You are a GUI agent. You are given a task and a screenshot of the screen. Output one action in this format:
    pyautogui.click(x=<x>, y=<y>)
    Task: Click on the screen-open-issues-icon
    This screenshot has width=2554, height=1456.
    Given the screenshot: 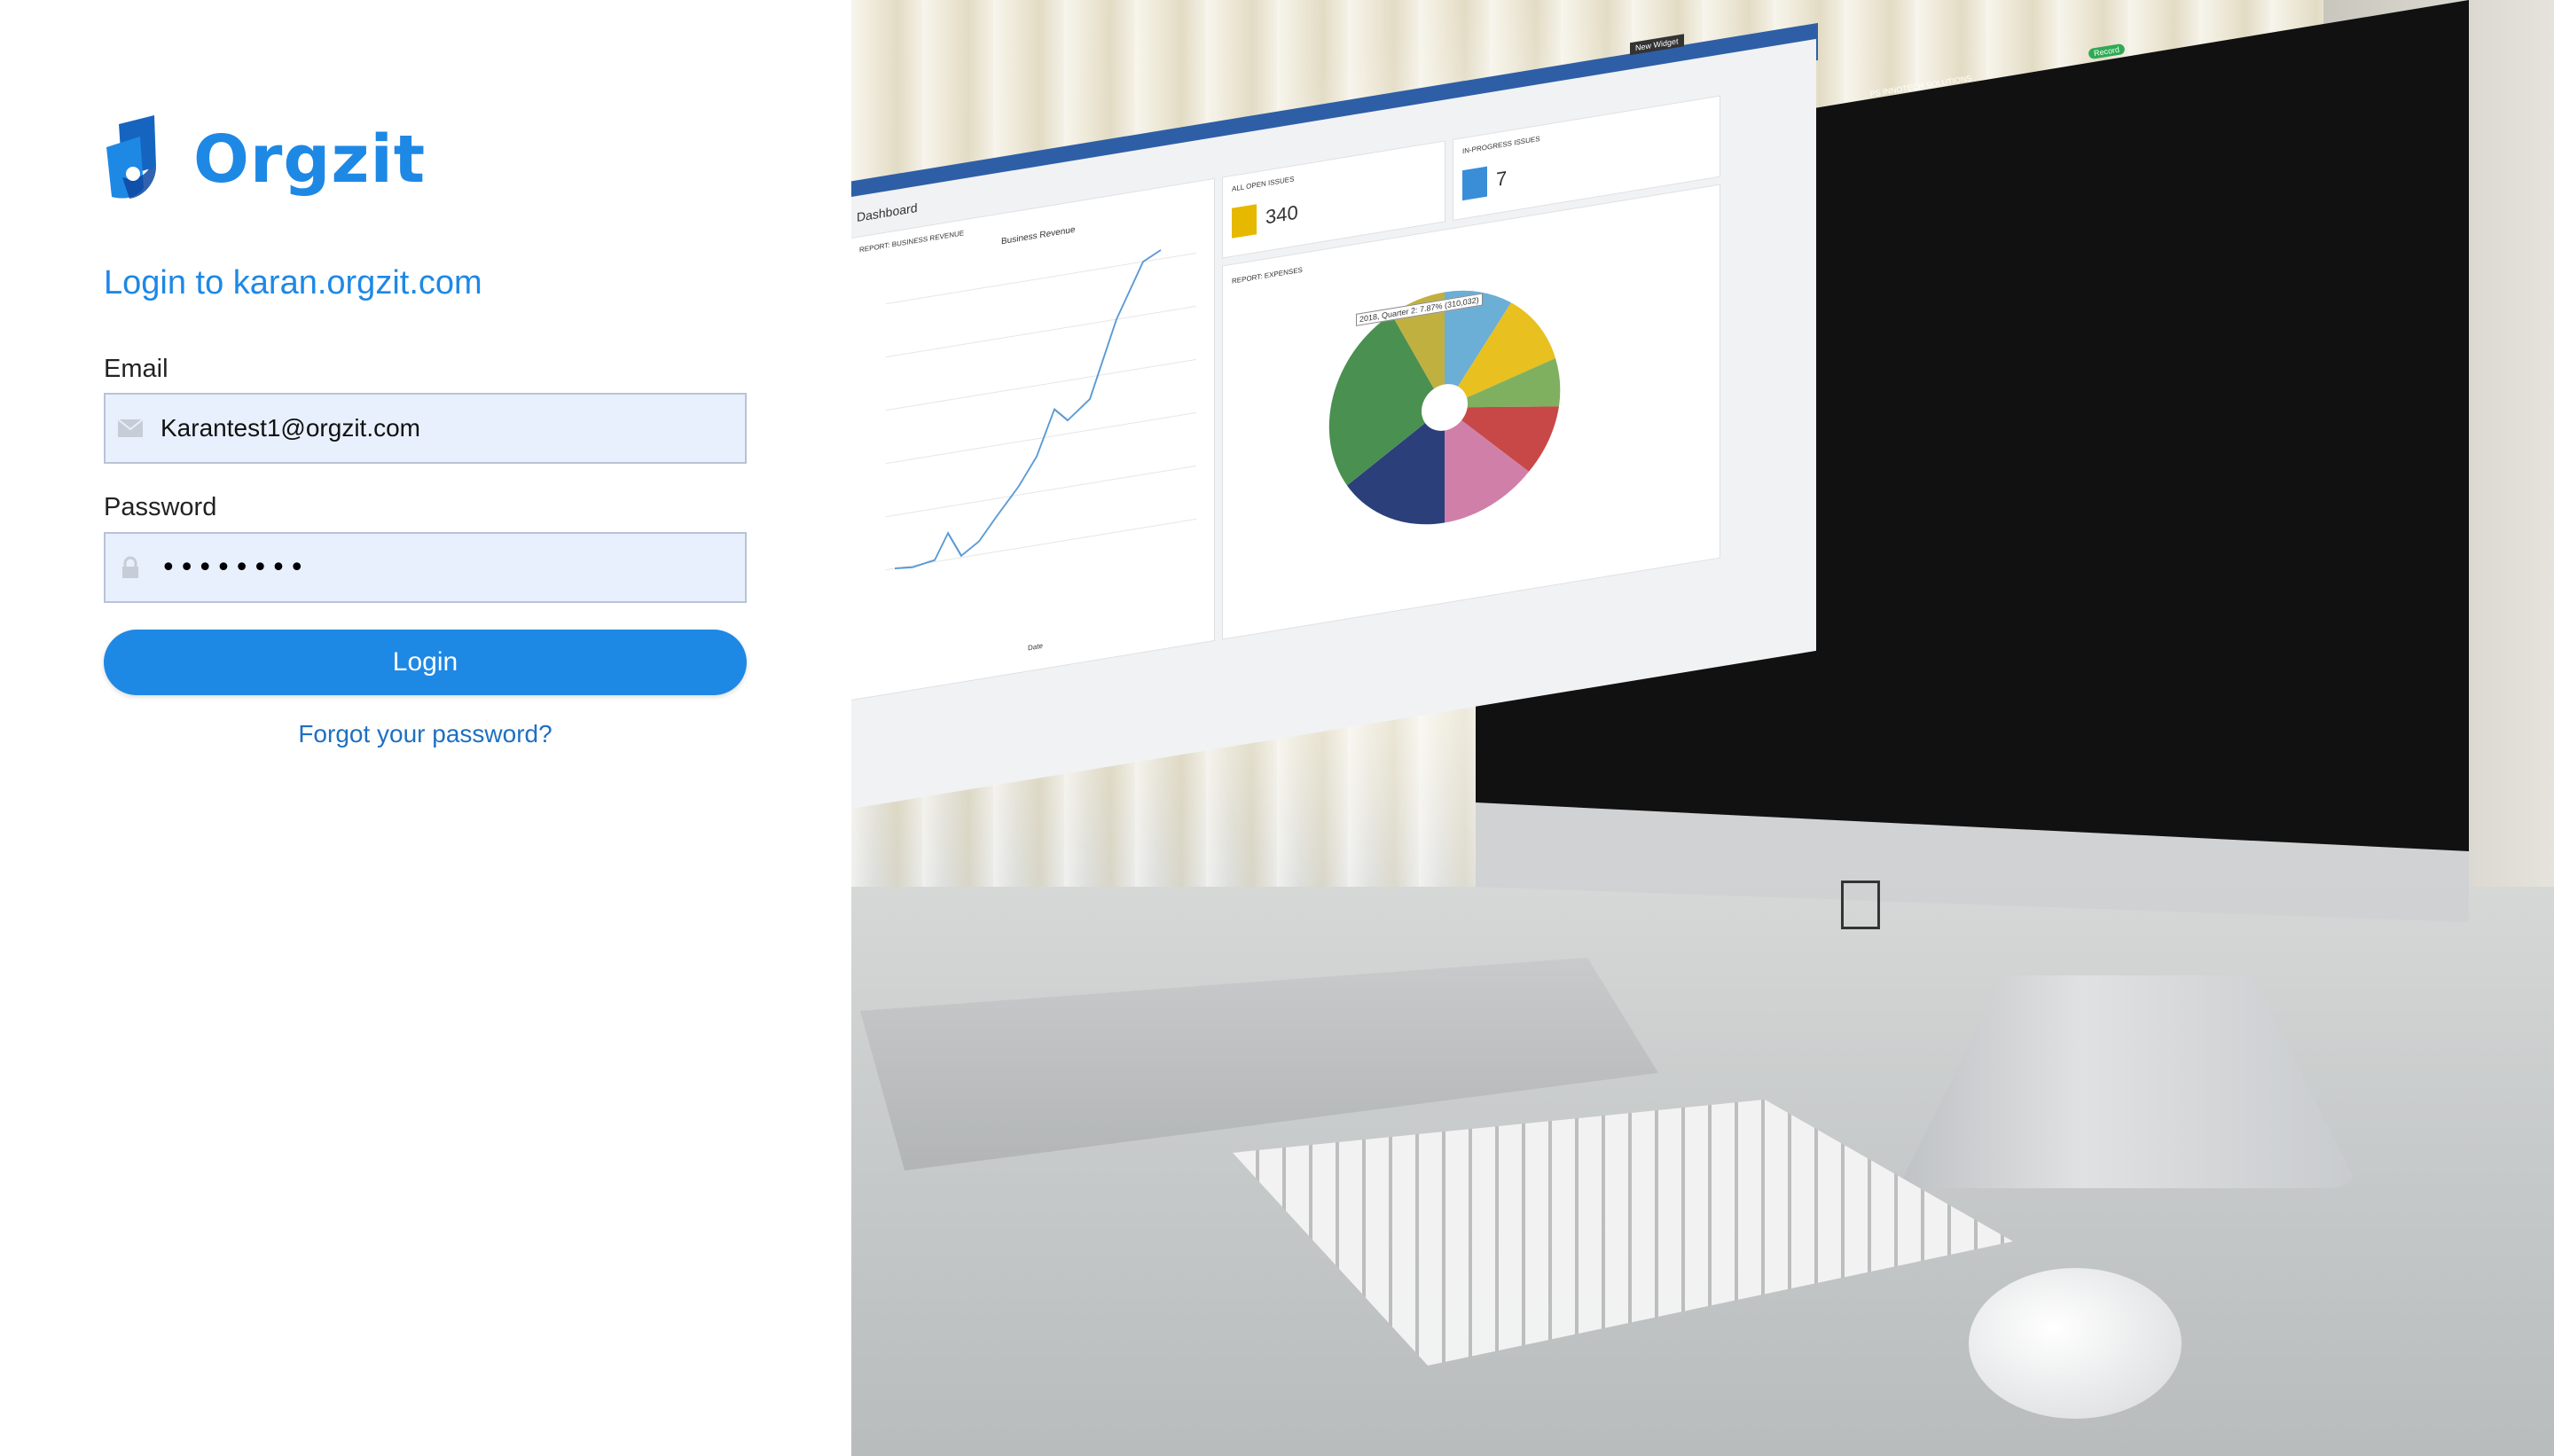 What is the action you would take?
    pyautogui.click(x=1244, y=221)
    